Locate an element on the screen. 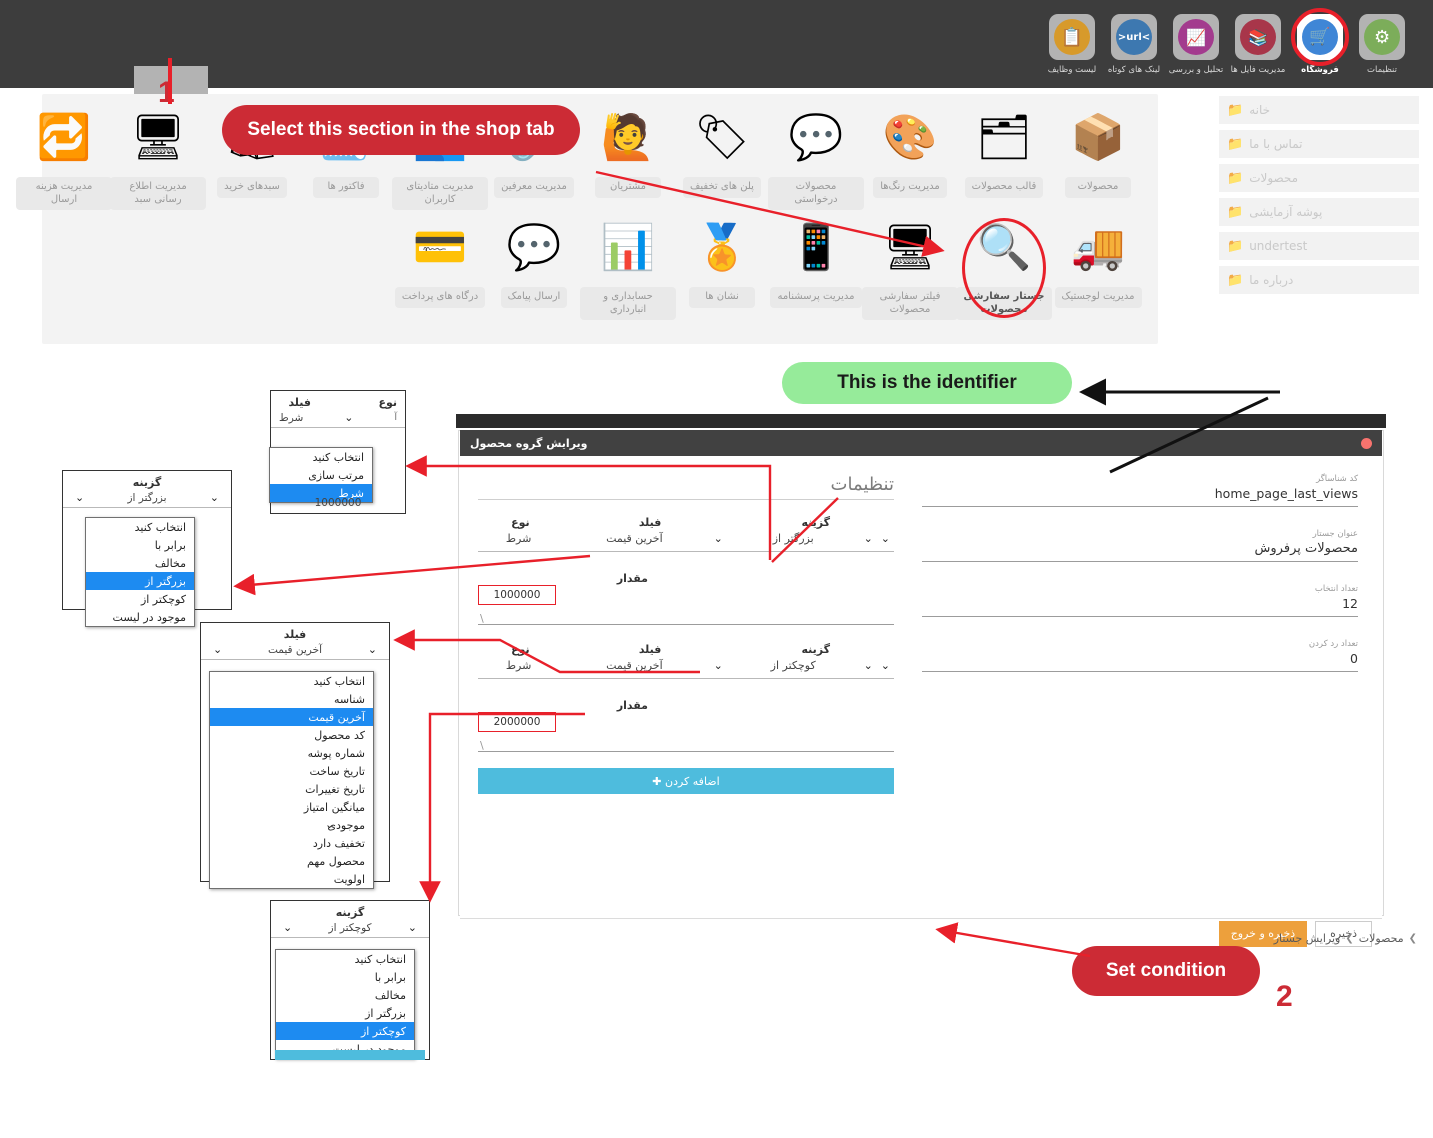 The image size is (1433, 1138). folder-icon: 📁 is located at coordinates (1235, 246).